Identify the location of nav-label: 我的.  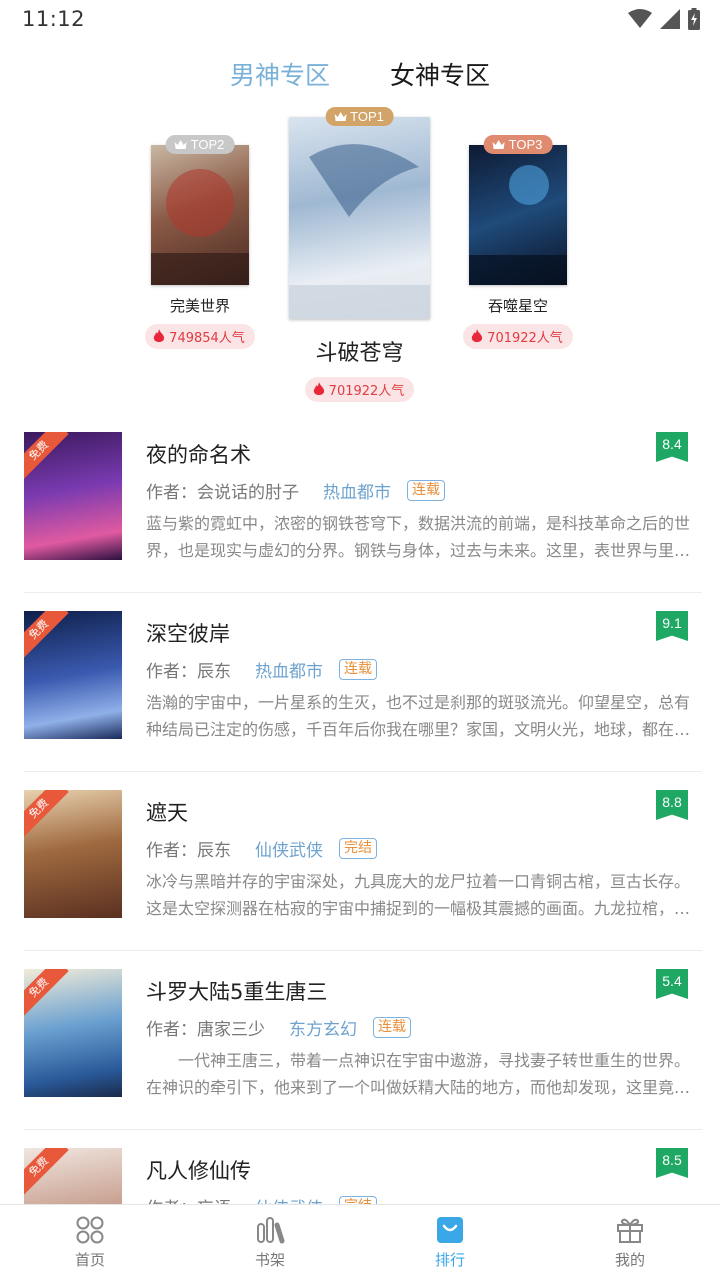
(629, 1260).